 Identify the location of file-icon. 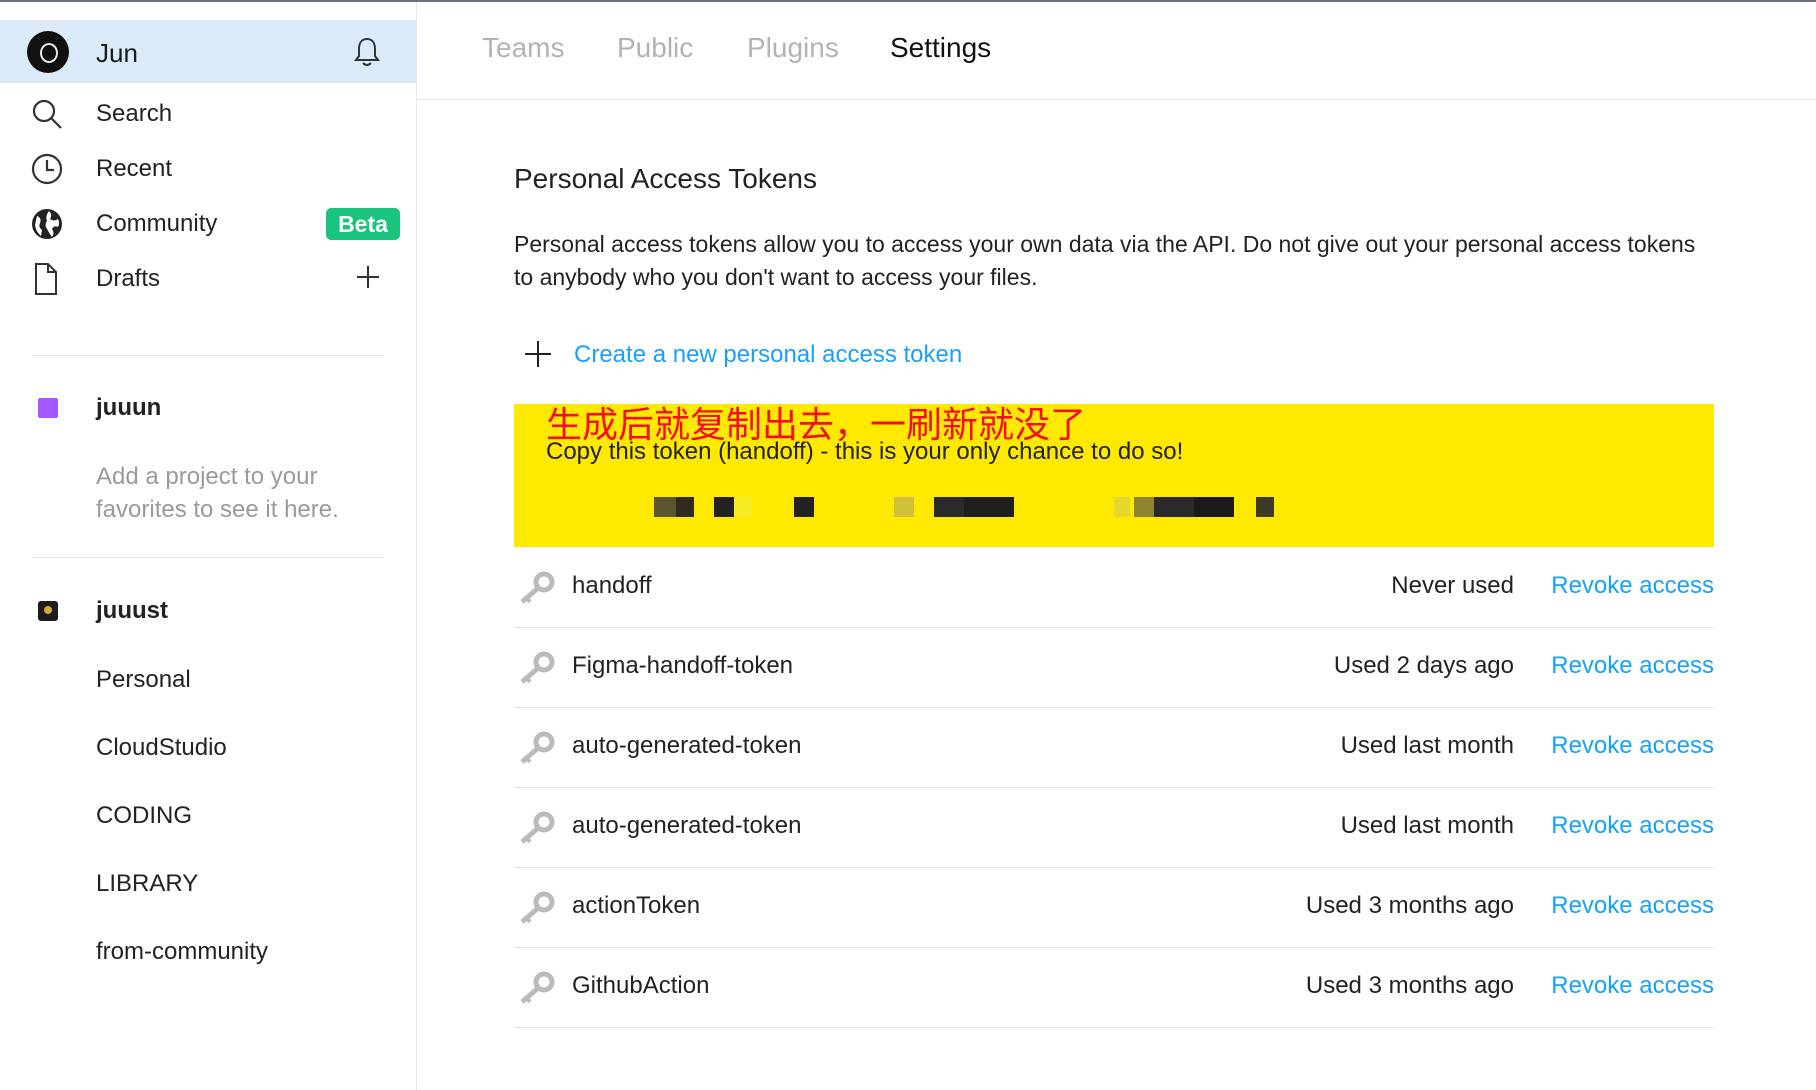
(45, 281).